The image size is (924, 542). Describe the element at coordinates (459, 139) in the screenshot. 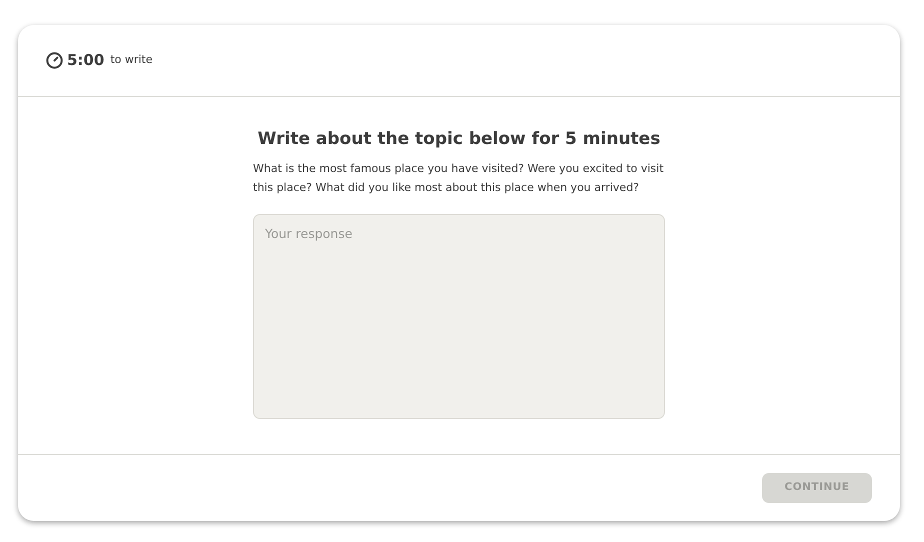

I see `heading: Write about the topic below for 5 minutes` at that location.